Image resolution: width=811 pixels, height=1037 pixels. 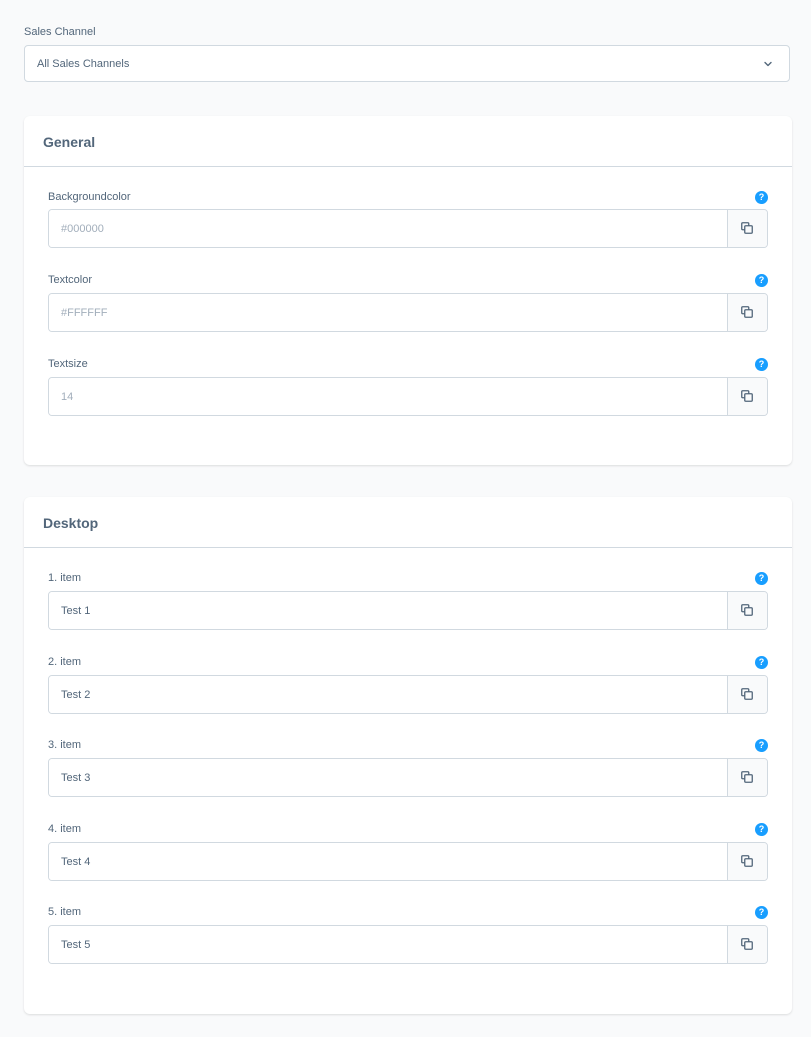 I want to click on field-item-5: 5. item ?, so click(x=408, y=935).